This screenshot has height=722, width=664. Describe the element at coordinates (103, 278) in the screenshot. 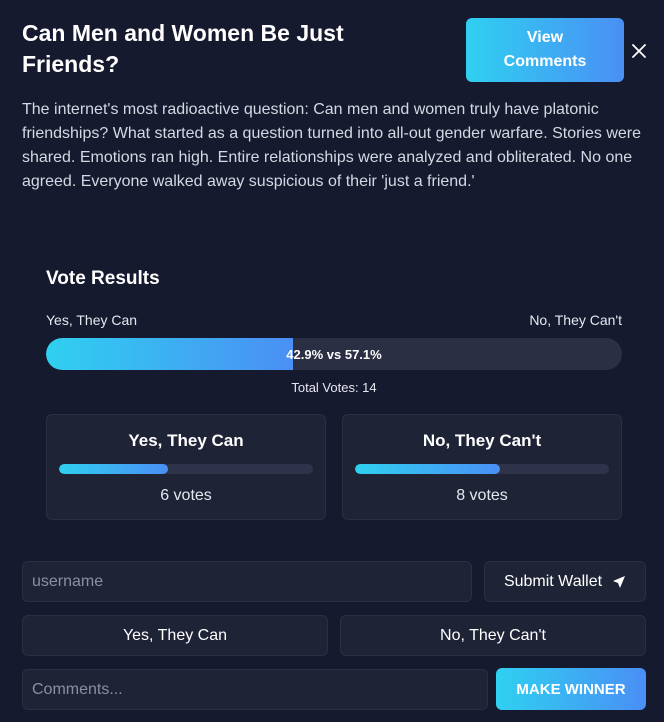

I see `vote-results-title: Vote Results` at that location.